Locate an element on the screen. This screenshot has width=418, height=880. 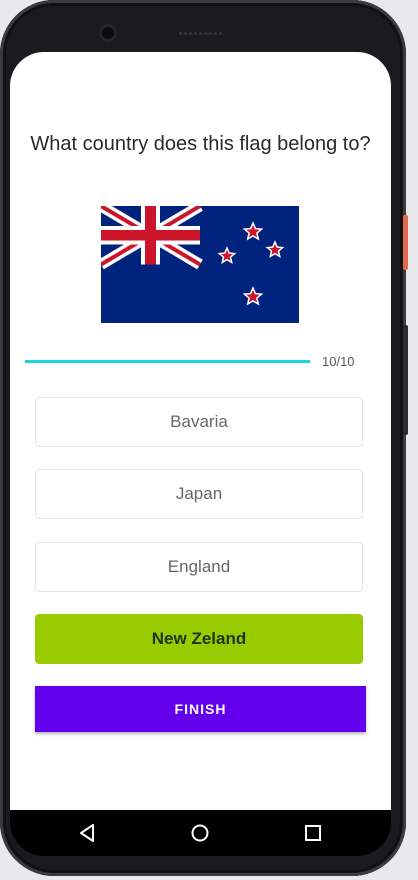
front-camera is located at coordinates (108, 33).